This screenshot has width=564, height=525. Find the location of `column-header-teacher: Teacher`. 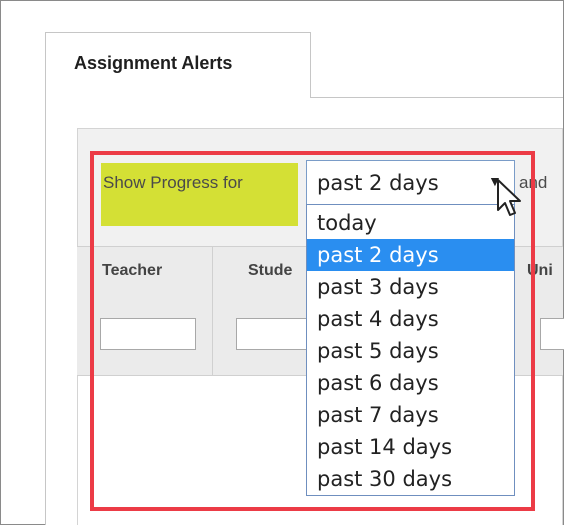

column-header-teacher: Teacher is located at coordinates (132, 271).